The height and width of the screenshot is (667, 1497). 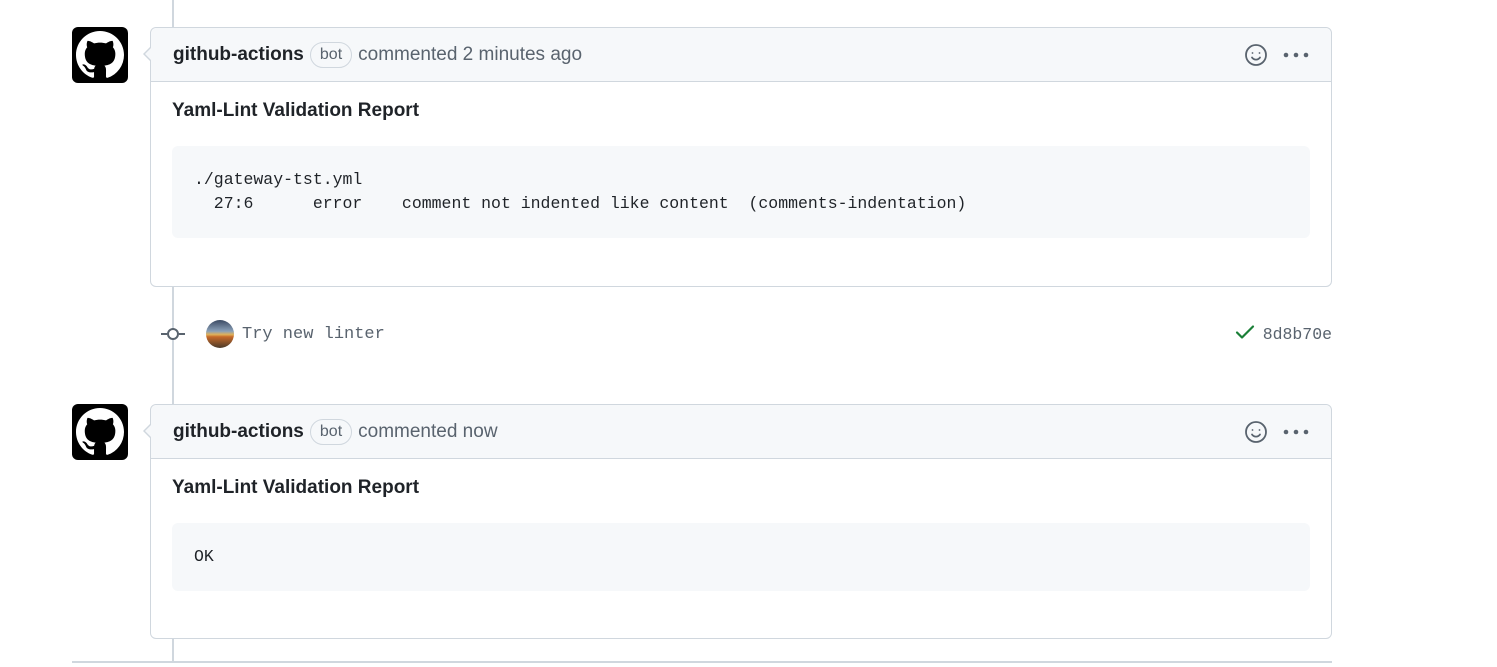 I want to click on comment-timestamp: commented now, so click(x=427, y=432).